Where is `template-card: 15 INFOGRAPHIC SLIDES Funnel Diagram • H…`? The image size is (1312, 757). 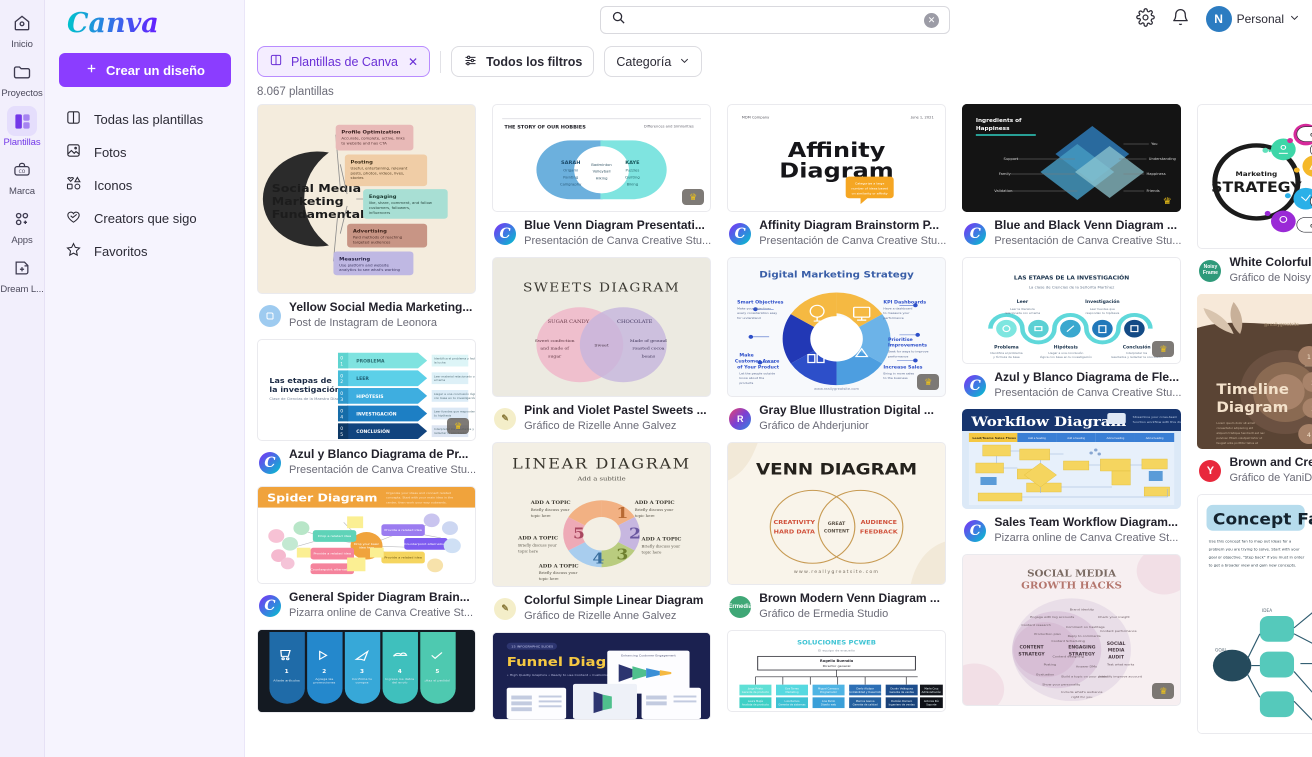 template-card: 15 INFOGRAPHIC SLIDES Funnel Diagram • H… is located at coordinates (602, 676).